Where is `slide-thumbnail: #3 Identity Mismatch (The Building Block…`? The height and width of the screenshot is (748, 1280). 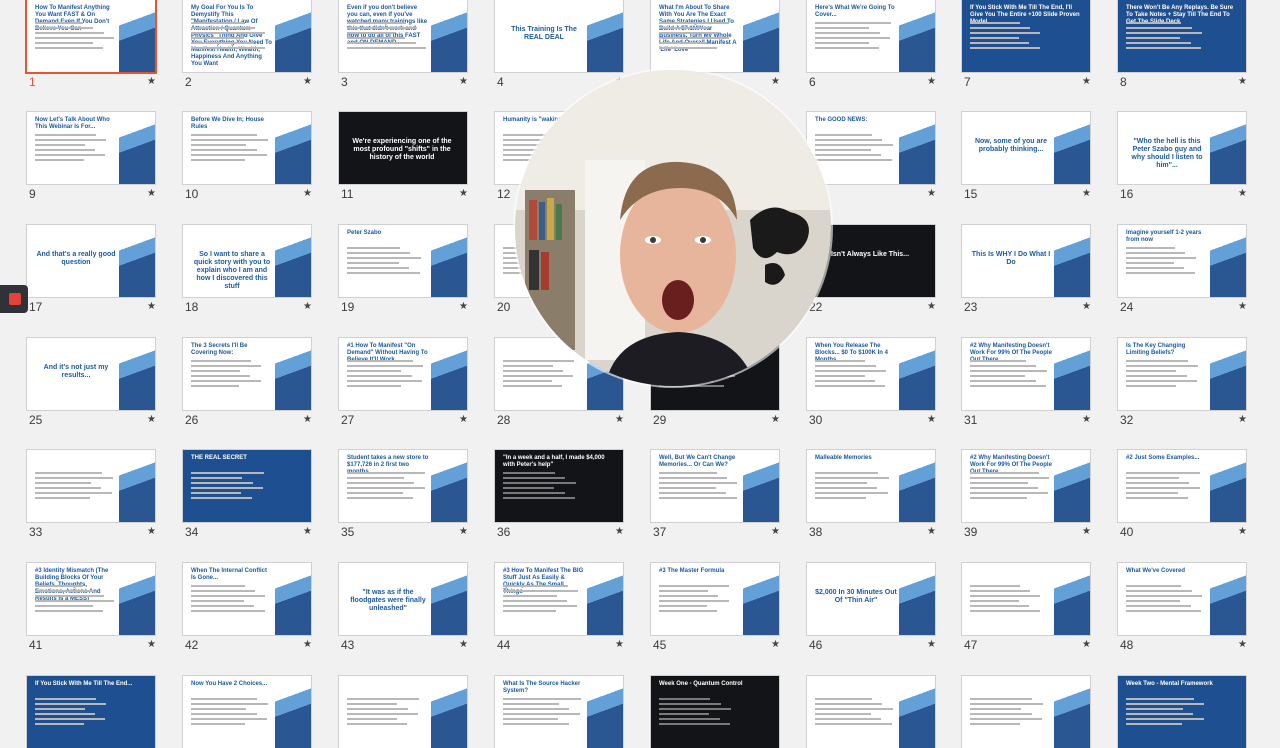
slide-thumbnail: #3 Identity Mismatch (The Building Block… is located at coordinates (91, 599).